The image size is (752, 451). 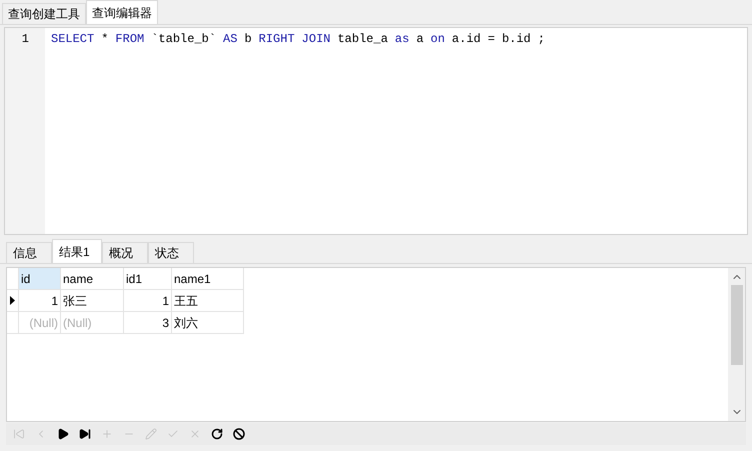 I want to click on result-tab: 状态, so click(x=171, y=252).